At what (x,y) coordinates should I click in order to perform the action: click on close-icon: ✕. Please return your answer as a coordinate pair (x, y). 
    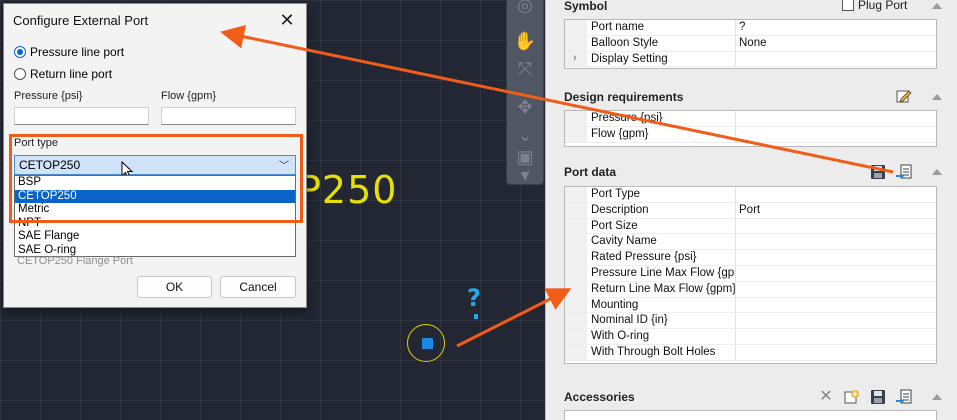
    Looking at the image, I should click on (287, 20).